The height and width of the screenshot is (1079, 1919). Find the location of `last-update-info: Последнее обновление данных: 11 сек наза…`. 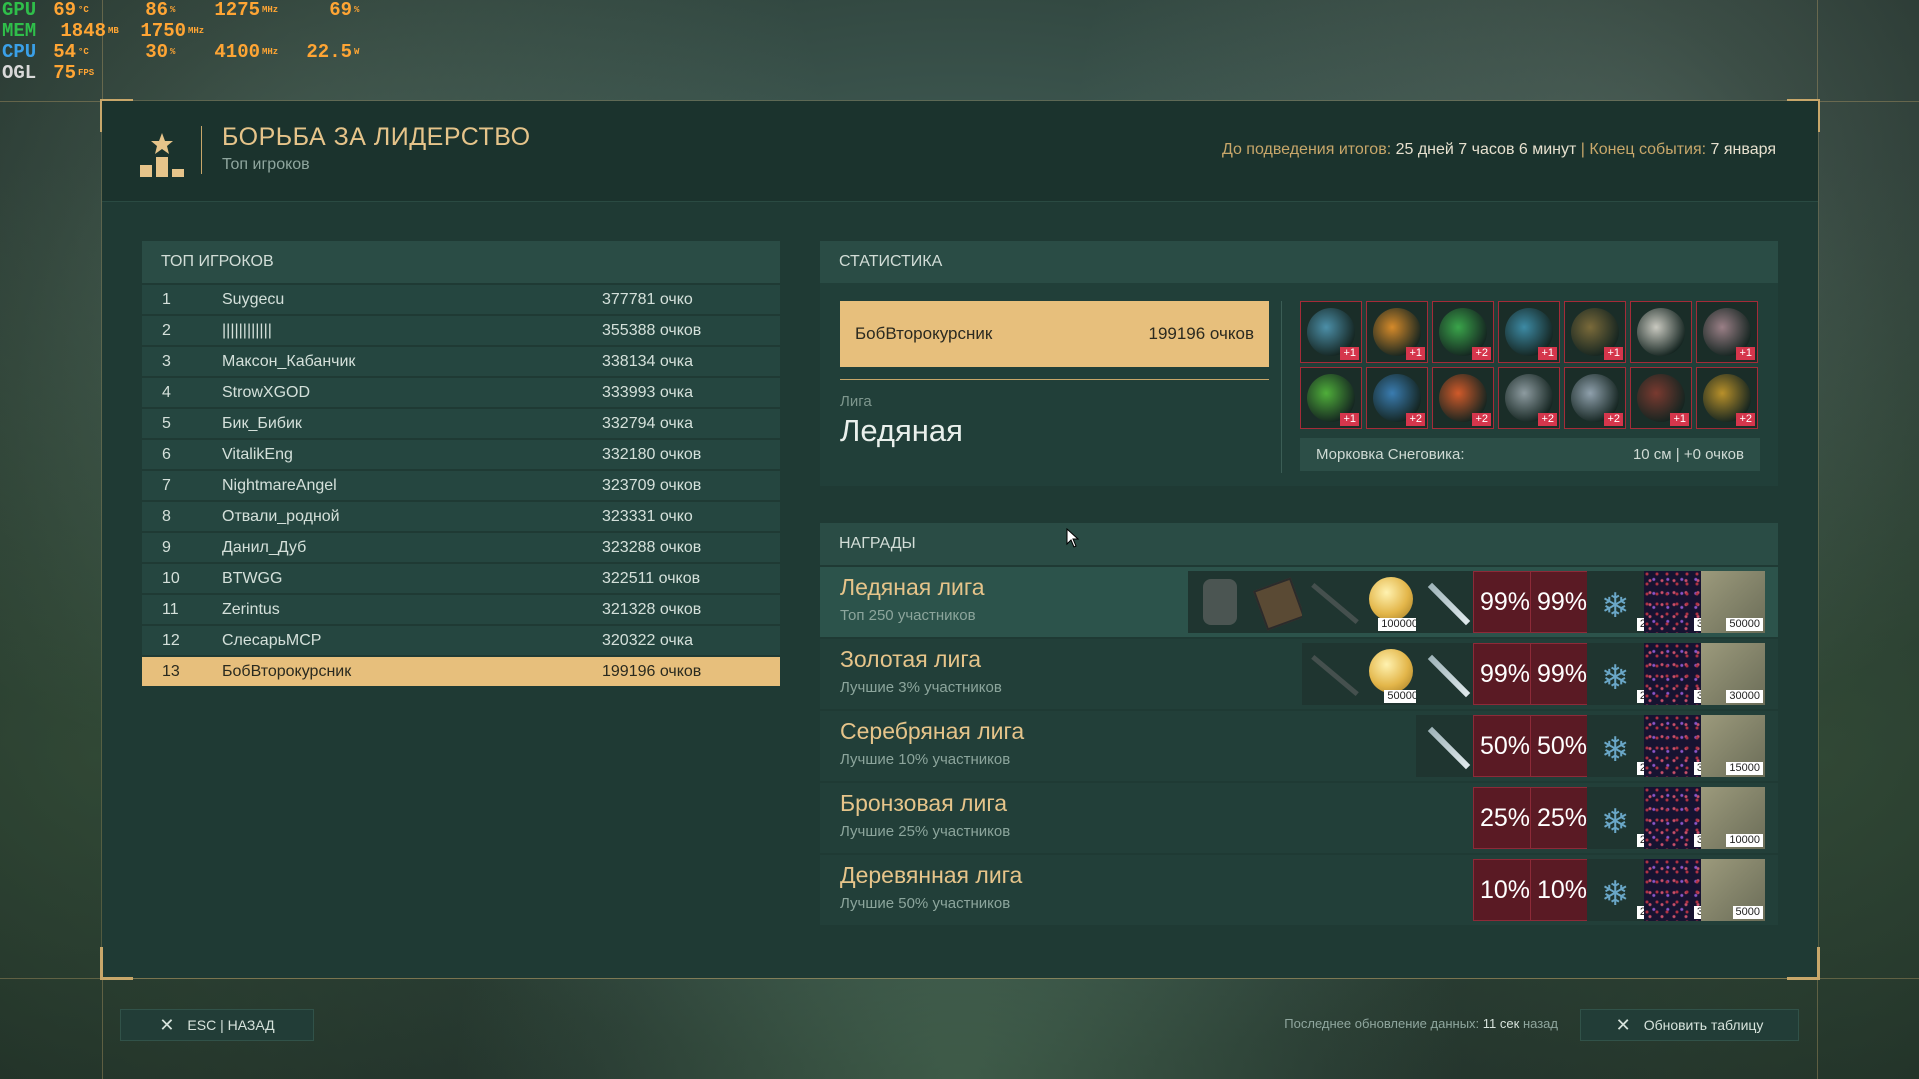

last-update-info: Последнее обновление данных: 11 сек наза… is located at coordinates (1421, 1023).